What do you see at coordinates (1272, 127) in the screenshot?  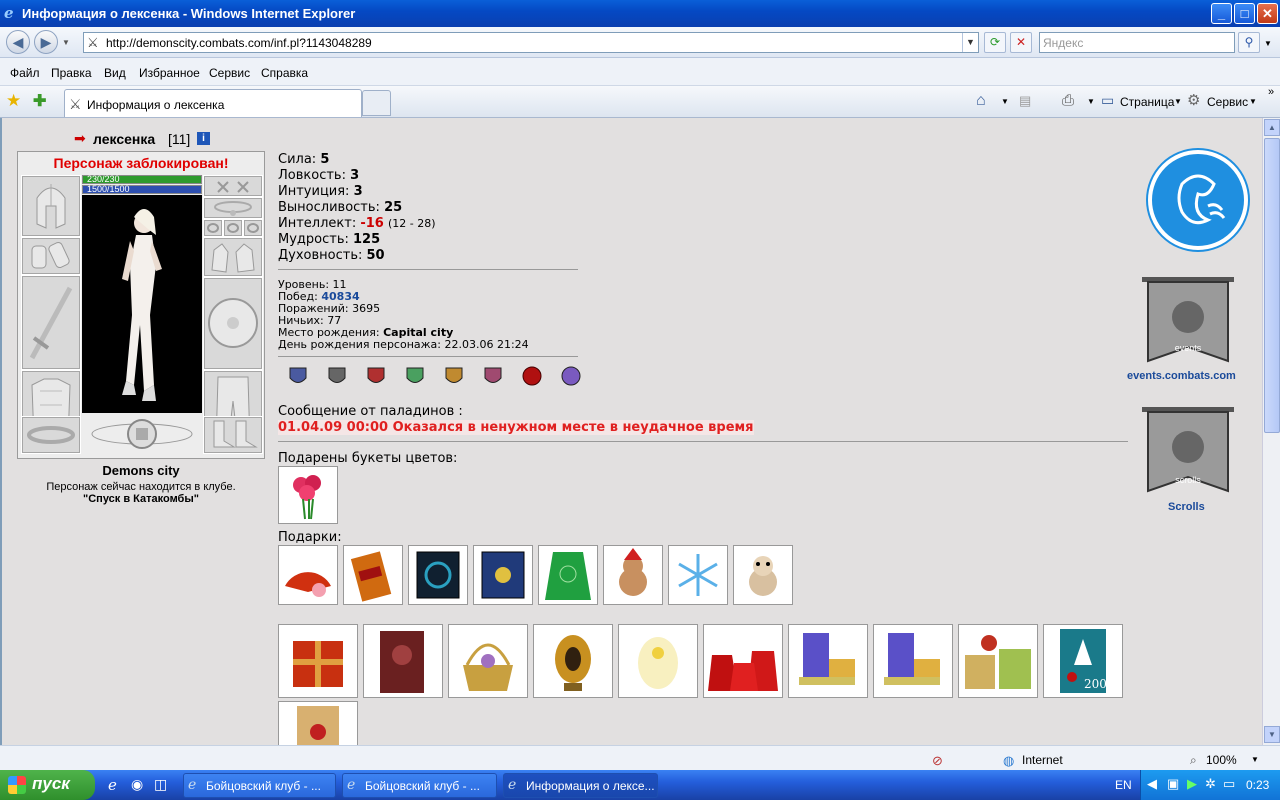 I see `scroll-up-icon: ▲` at bounding box center [1272, 127].